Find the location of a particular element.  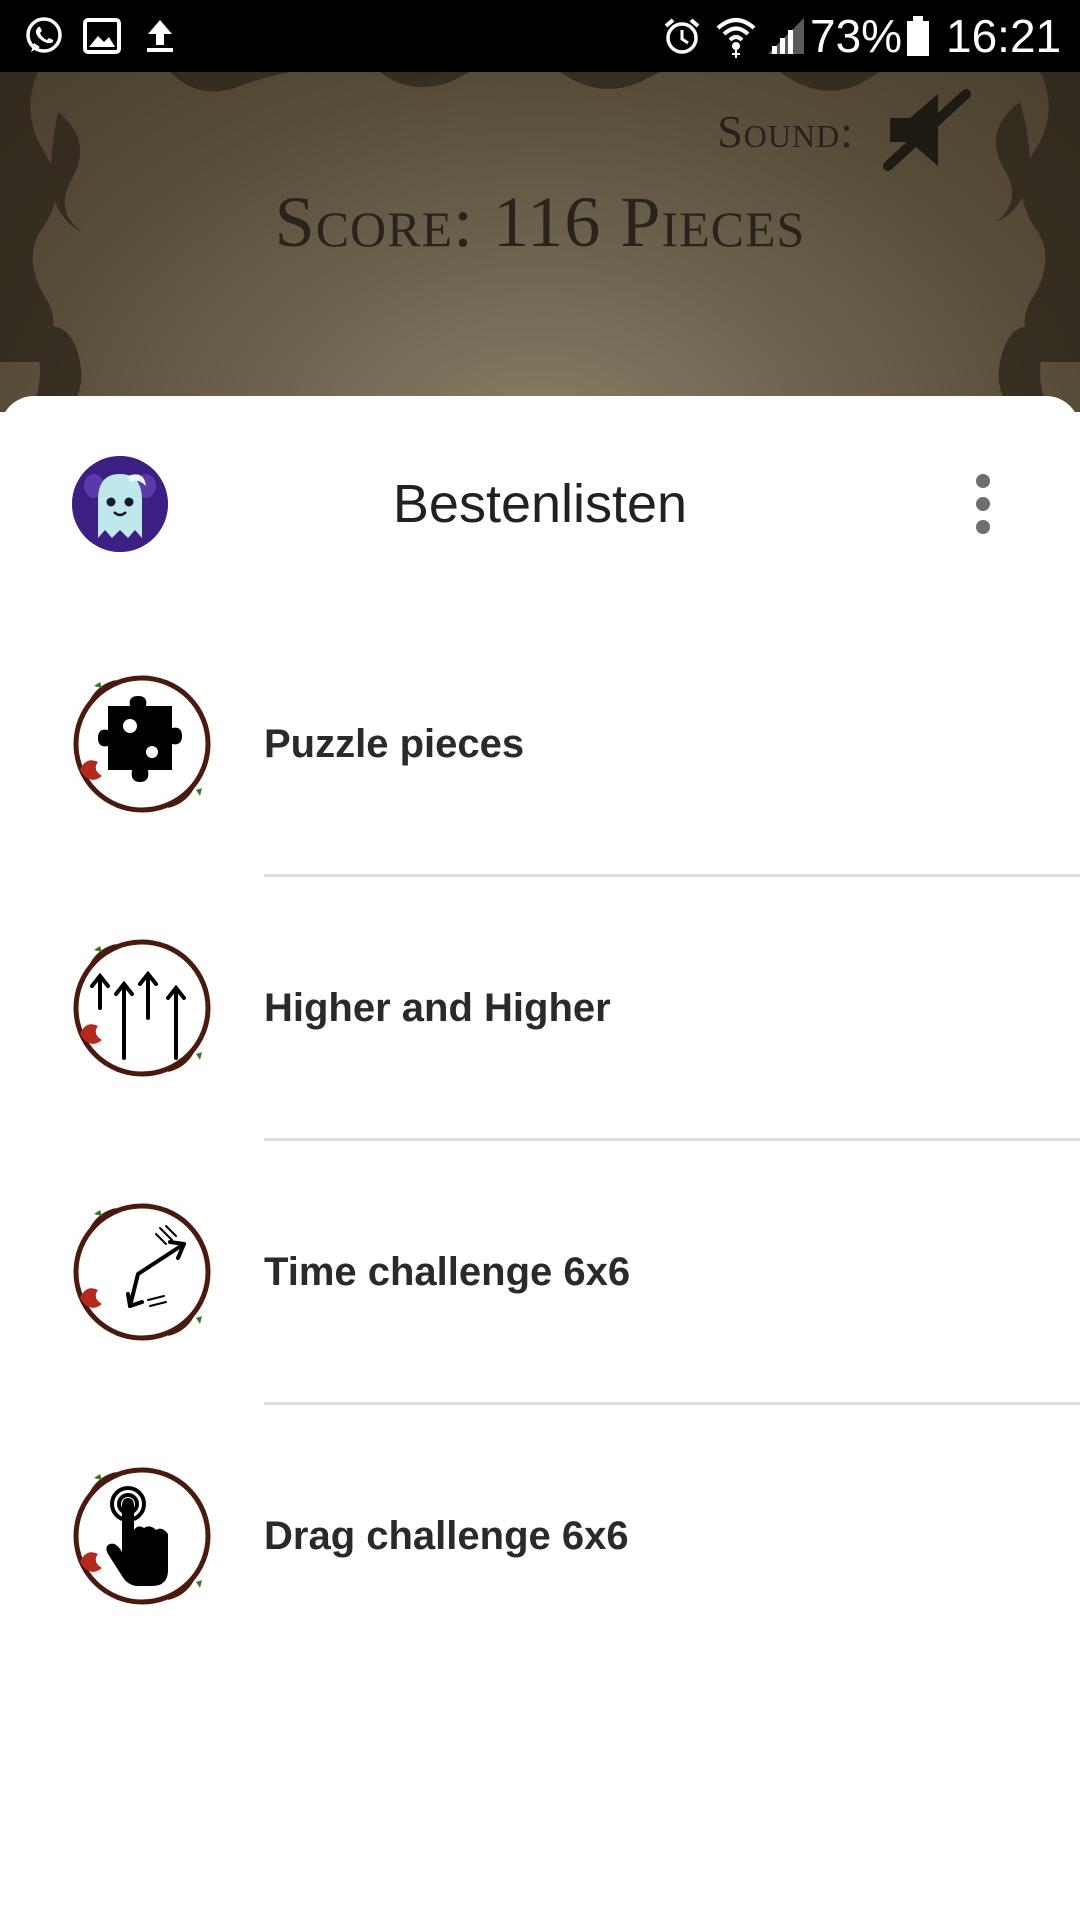

tap-hand-icon is located at coordinates (142, 1536).